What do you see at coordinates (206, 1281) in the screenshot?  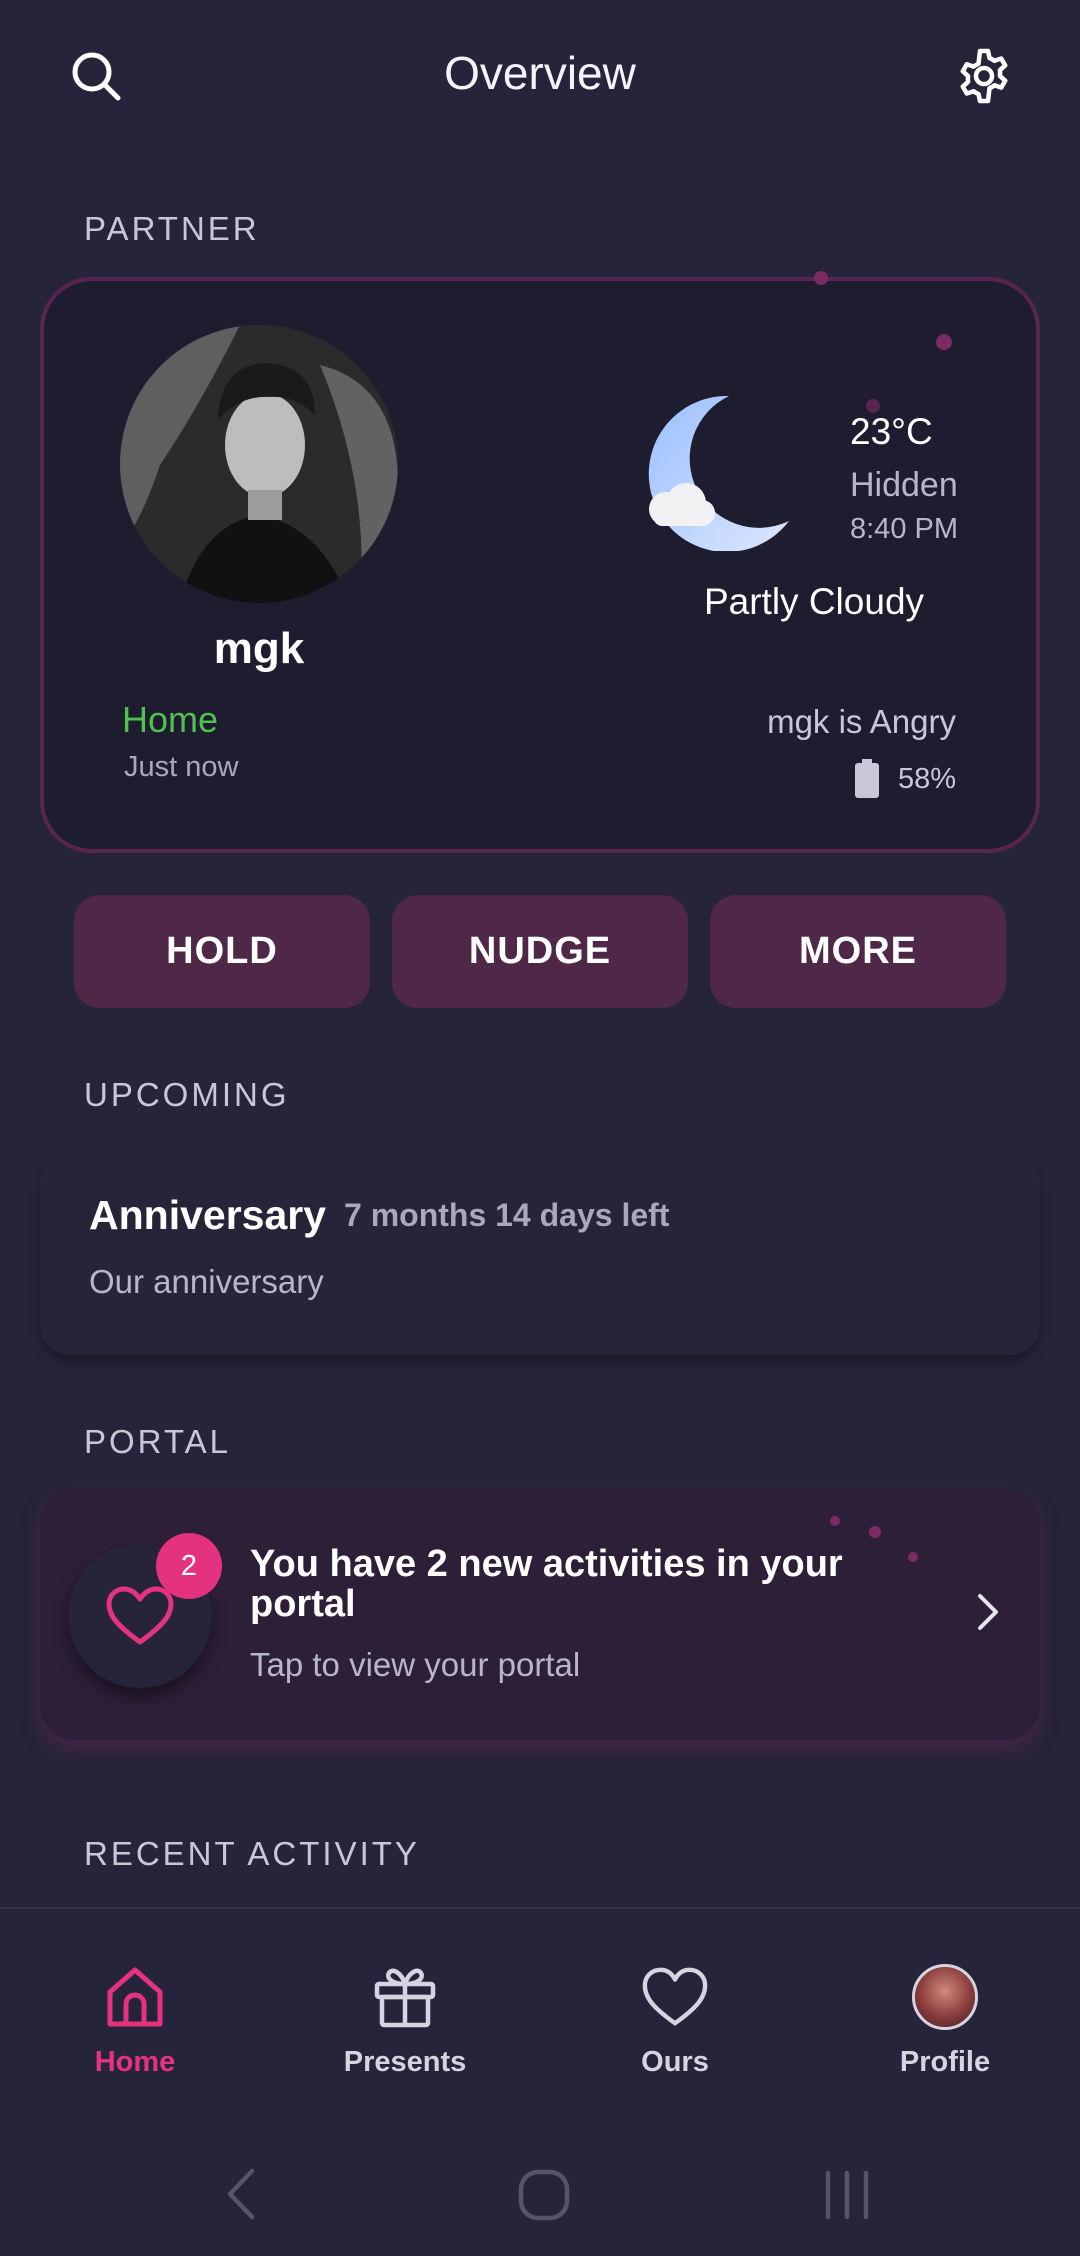 I see `event-description: Our anniversary` at bounding box center [206, 1281].